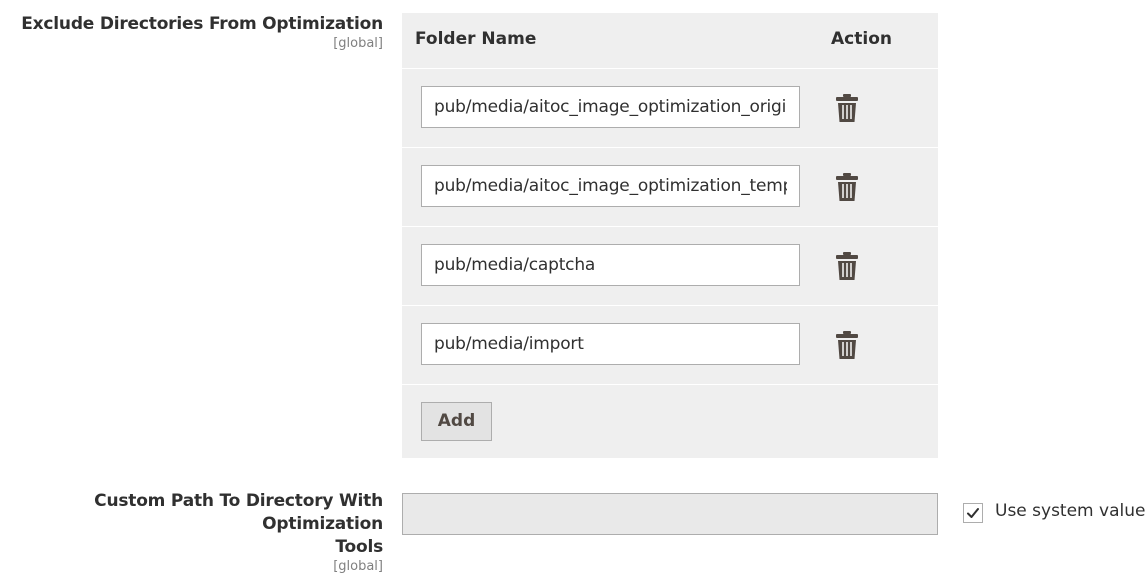 The width and height of the screenshot is (1148, 575). I want to click on column-header-action: Action, so click(861, 39).